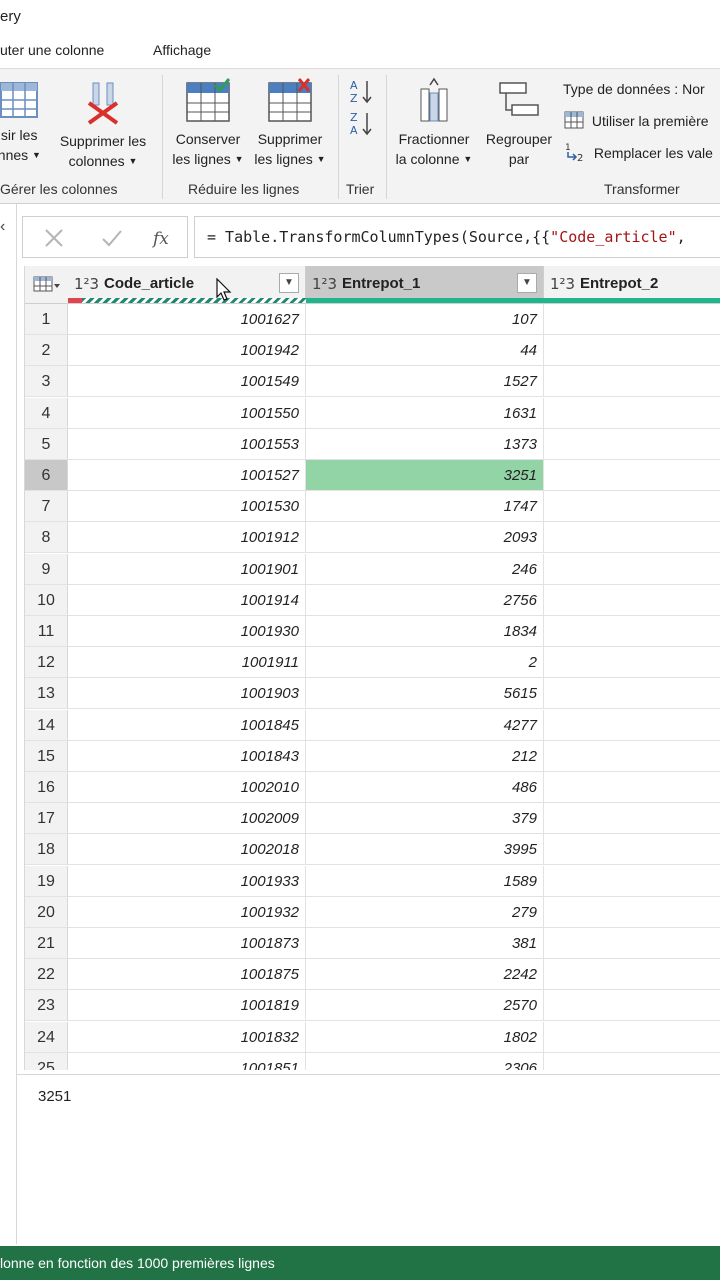 The image size is (720, 1280). What do you see at coordinates (372, 538) in the screenshot?
I see `table-row: 8 1001912 2093` at bounding box center [372, 538].